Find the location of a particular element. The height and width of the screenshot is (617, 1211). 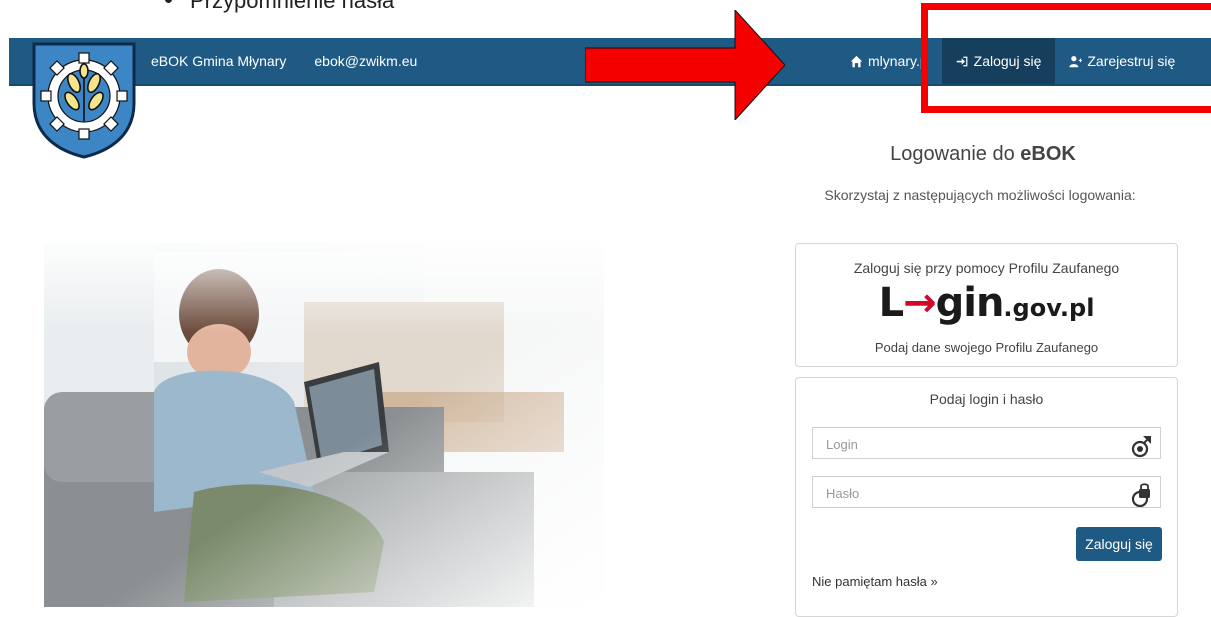

trusted-profile-link: Podaj dane swojego Profilu Zaufanego is located at coordinates (986, 347).